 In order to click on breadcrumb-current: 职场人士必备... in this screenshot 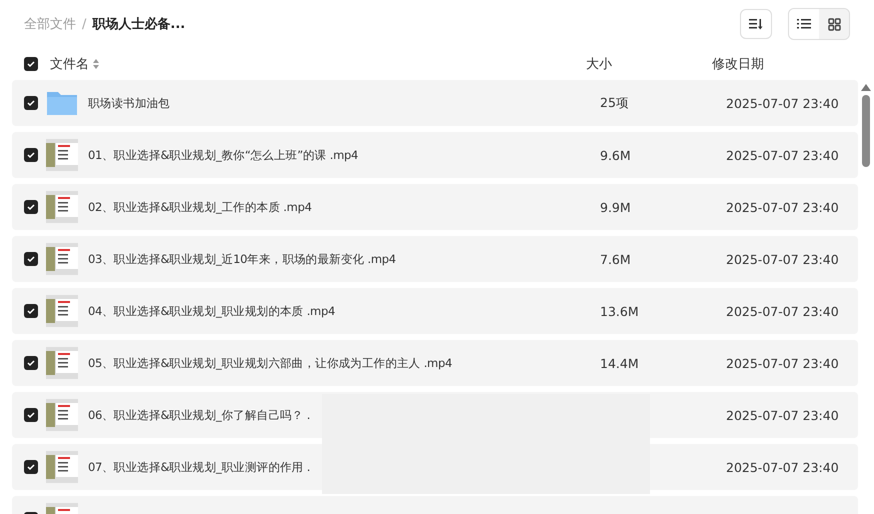, I will do `click(139, 24)`.